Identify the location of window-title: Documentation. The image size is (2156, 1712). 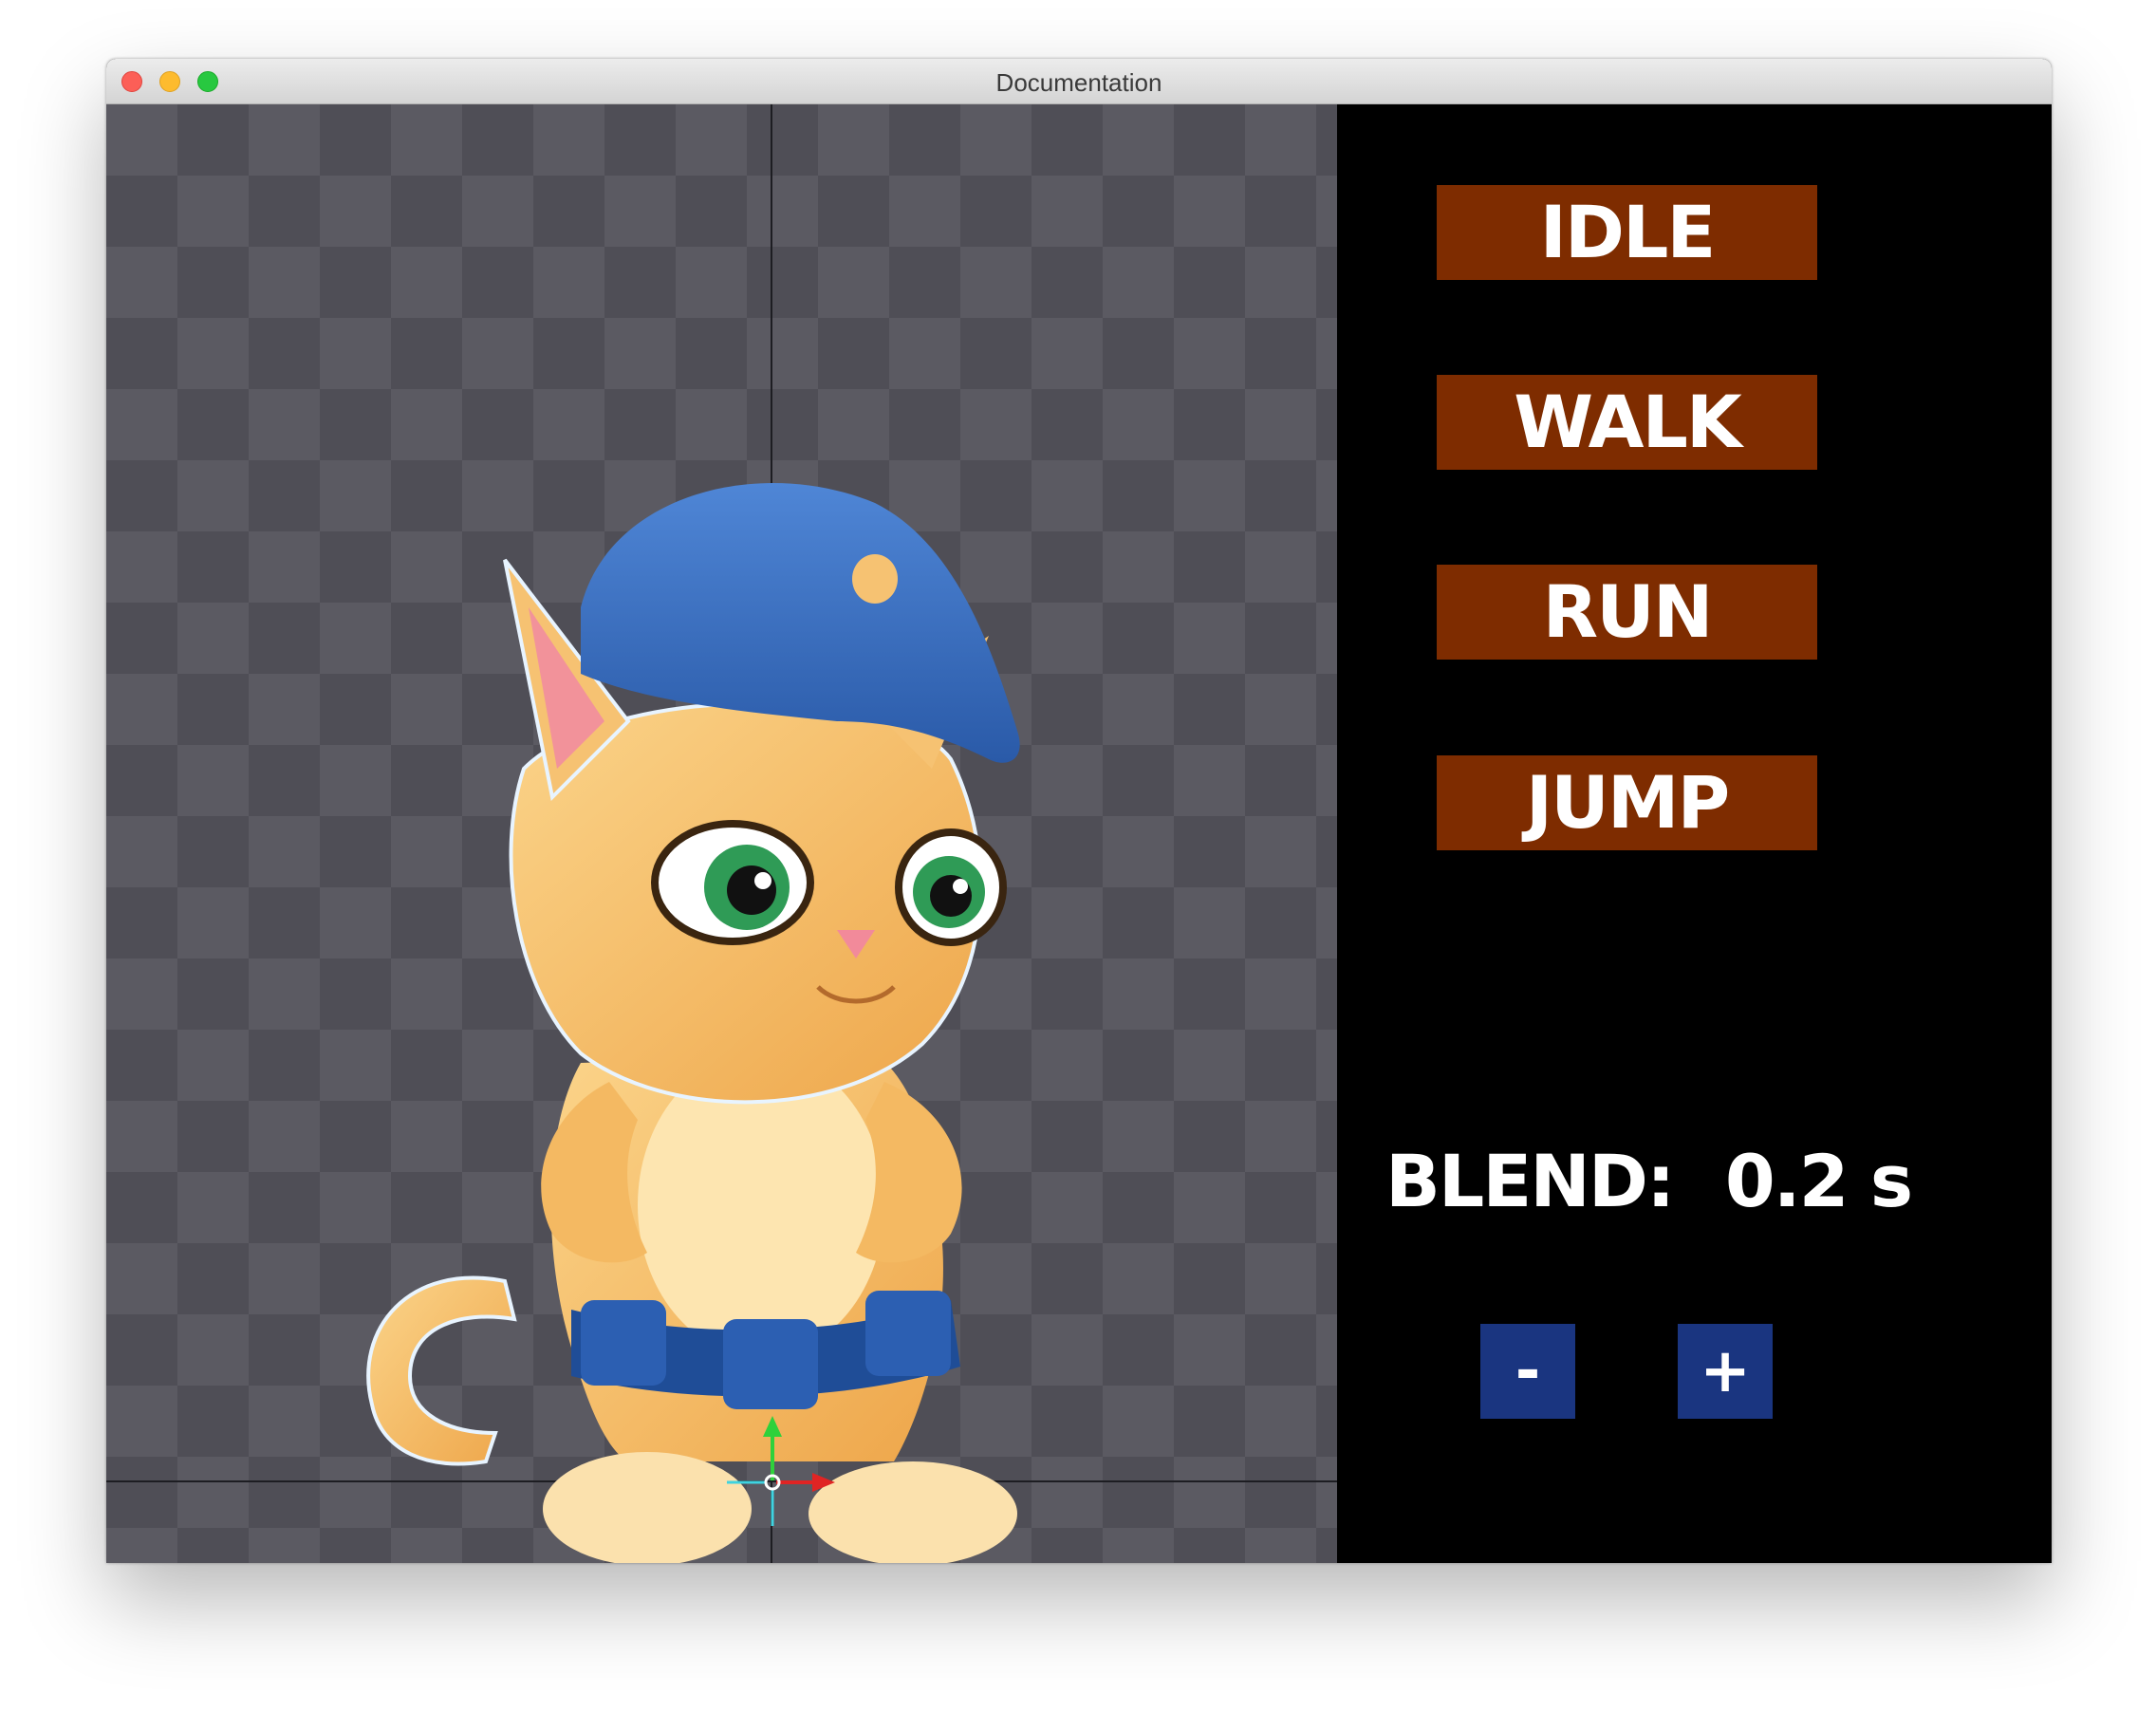
(1078, 83).